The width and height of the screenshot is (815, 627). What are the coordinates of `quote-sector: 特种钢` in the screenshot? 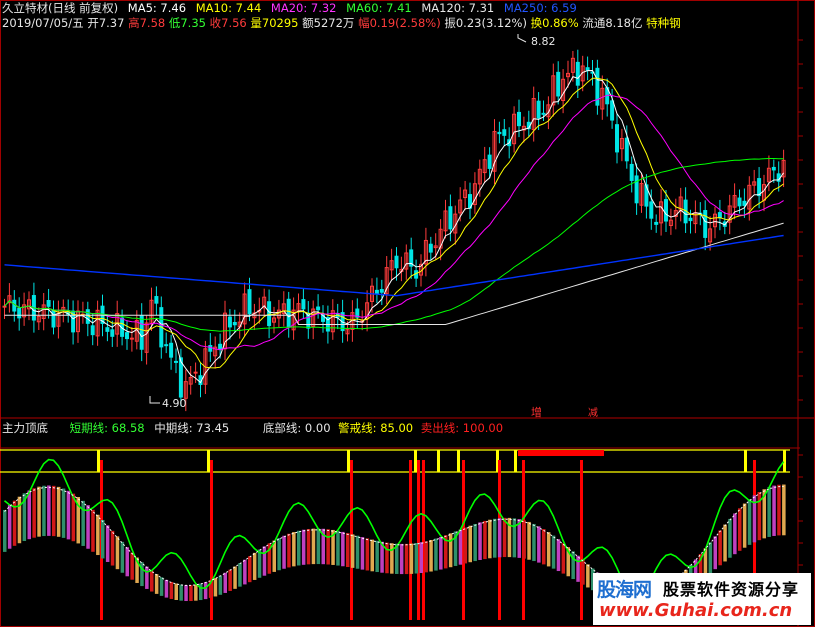 It's located at (663, 23).